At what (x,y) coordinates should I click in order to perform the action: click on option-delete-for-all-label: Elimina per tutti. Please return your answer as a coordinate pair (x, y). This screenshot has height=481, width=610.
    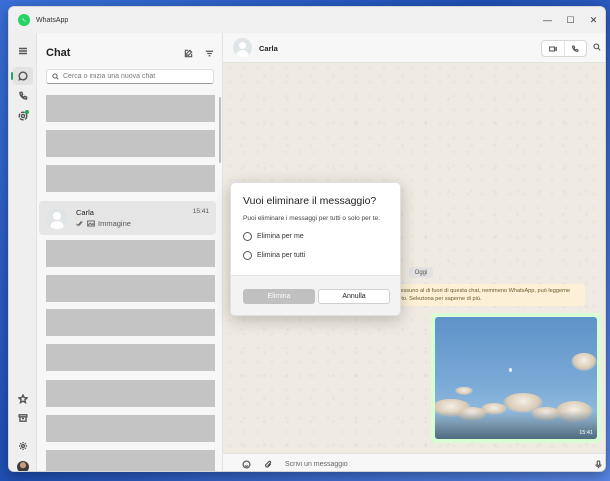
    Looking at the image, I should click on (281, 255).